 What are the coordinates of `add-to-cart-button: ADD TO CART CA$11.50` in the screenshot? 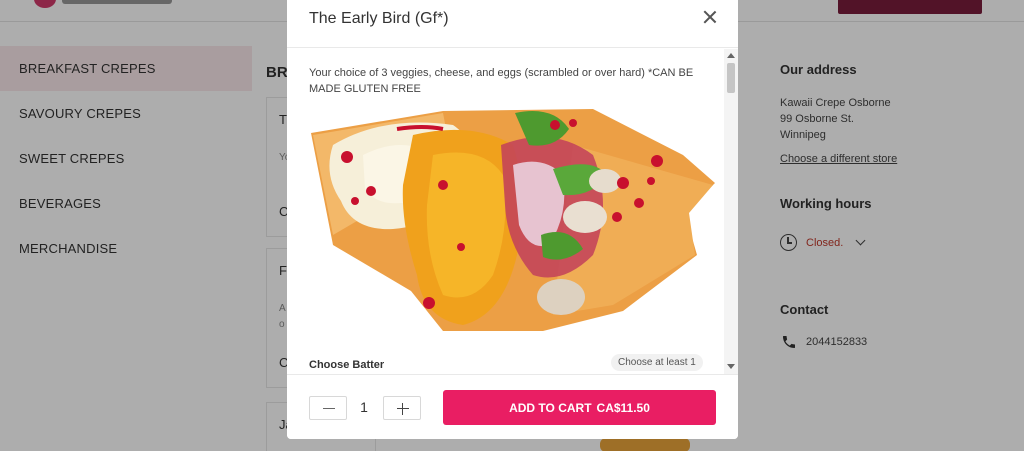 It's located at (579, 407).